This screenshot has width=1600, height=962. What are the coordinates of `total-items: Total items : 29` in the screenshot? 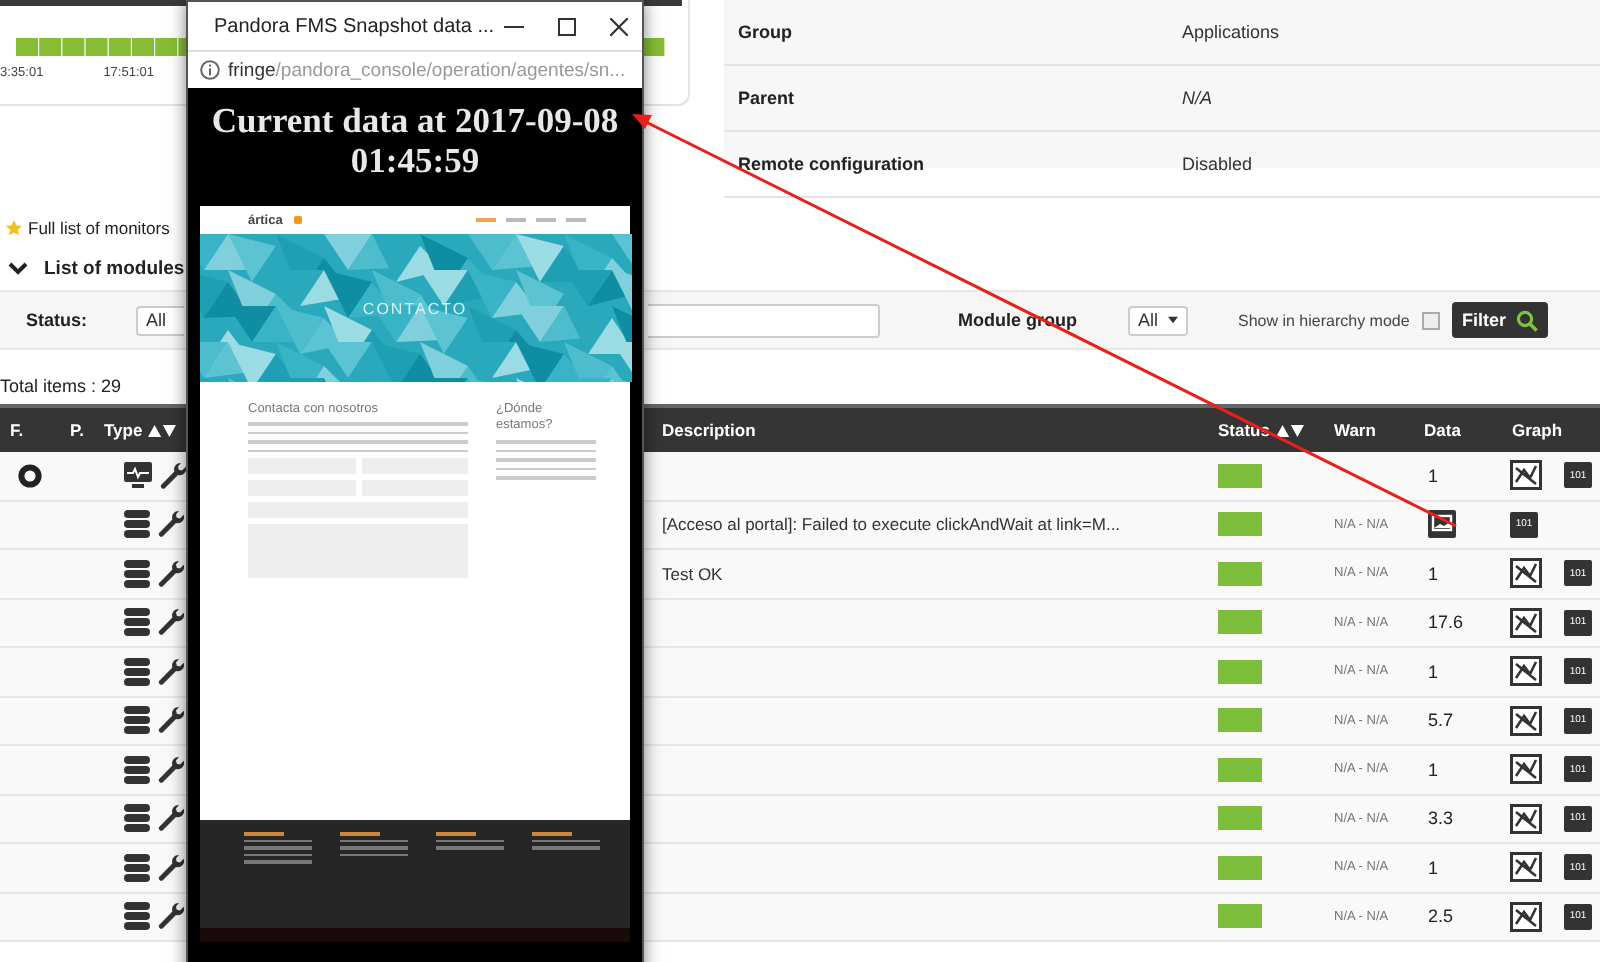 It's located at (62, 387).